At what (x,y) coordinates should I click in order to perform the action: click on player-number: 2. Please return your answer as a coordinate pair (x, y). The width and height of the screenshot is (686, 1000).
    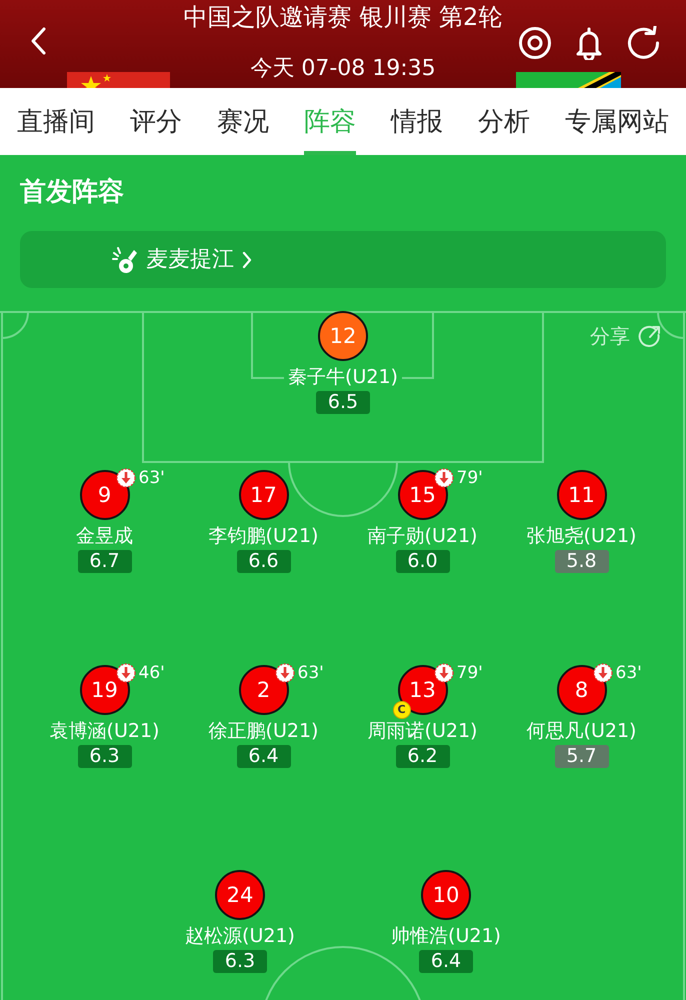
    Looking at the image, I should click on (263, 690).